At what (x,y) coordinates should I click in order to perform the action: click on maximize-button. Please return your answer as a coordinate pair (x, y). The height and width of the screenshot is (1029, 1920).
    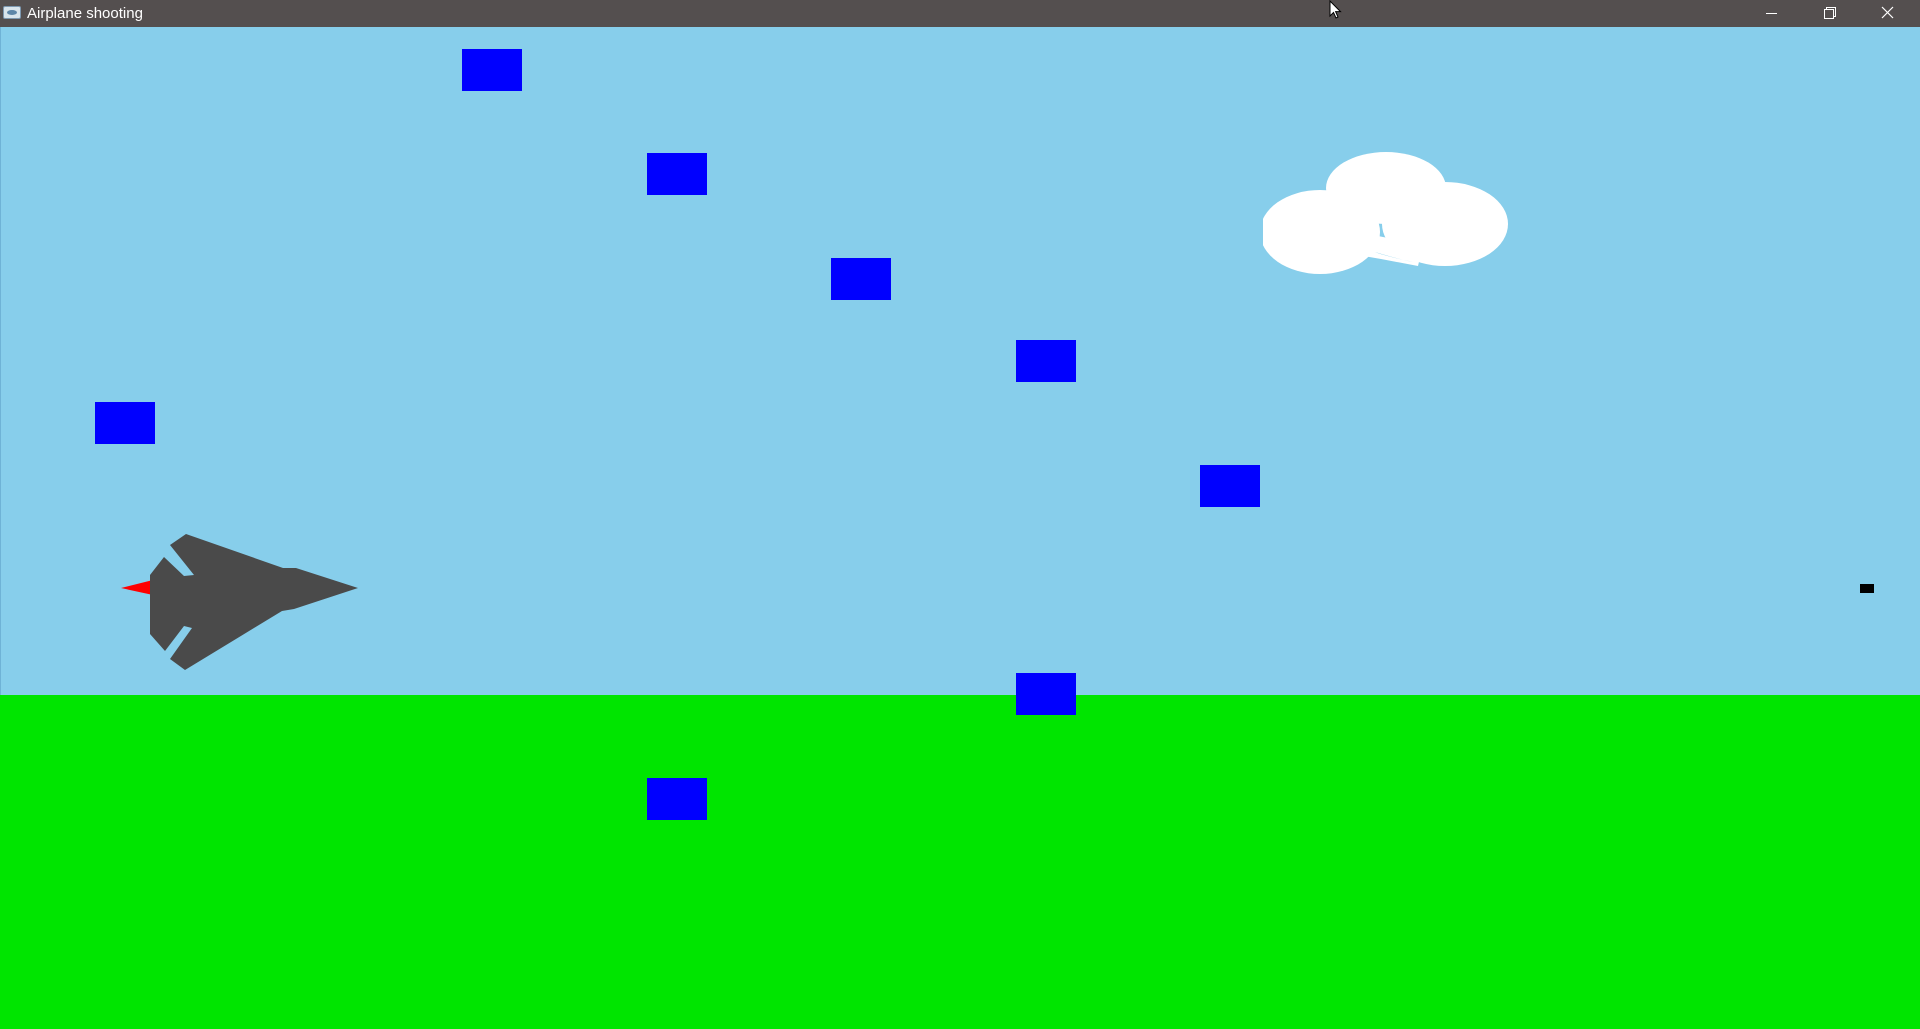
    Looking at the image, I should click on (1829, 13).